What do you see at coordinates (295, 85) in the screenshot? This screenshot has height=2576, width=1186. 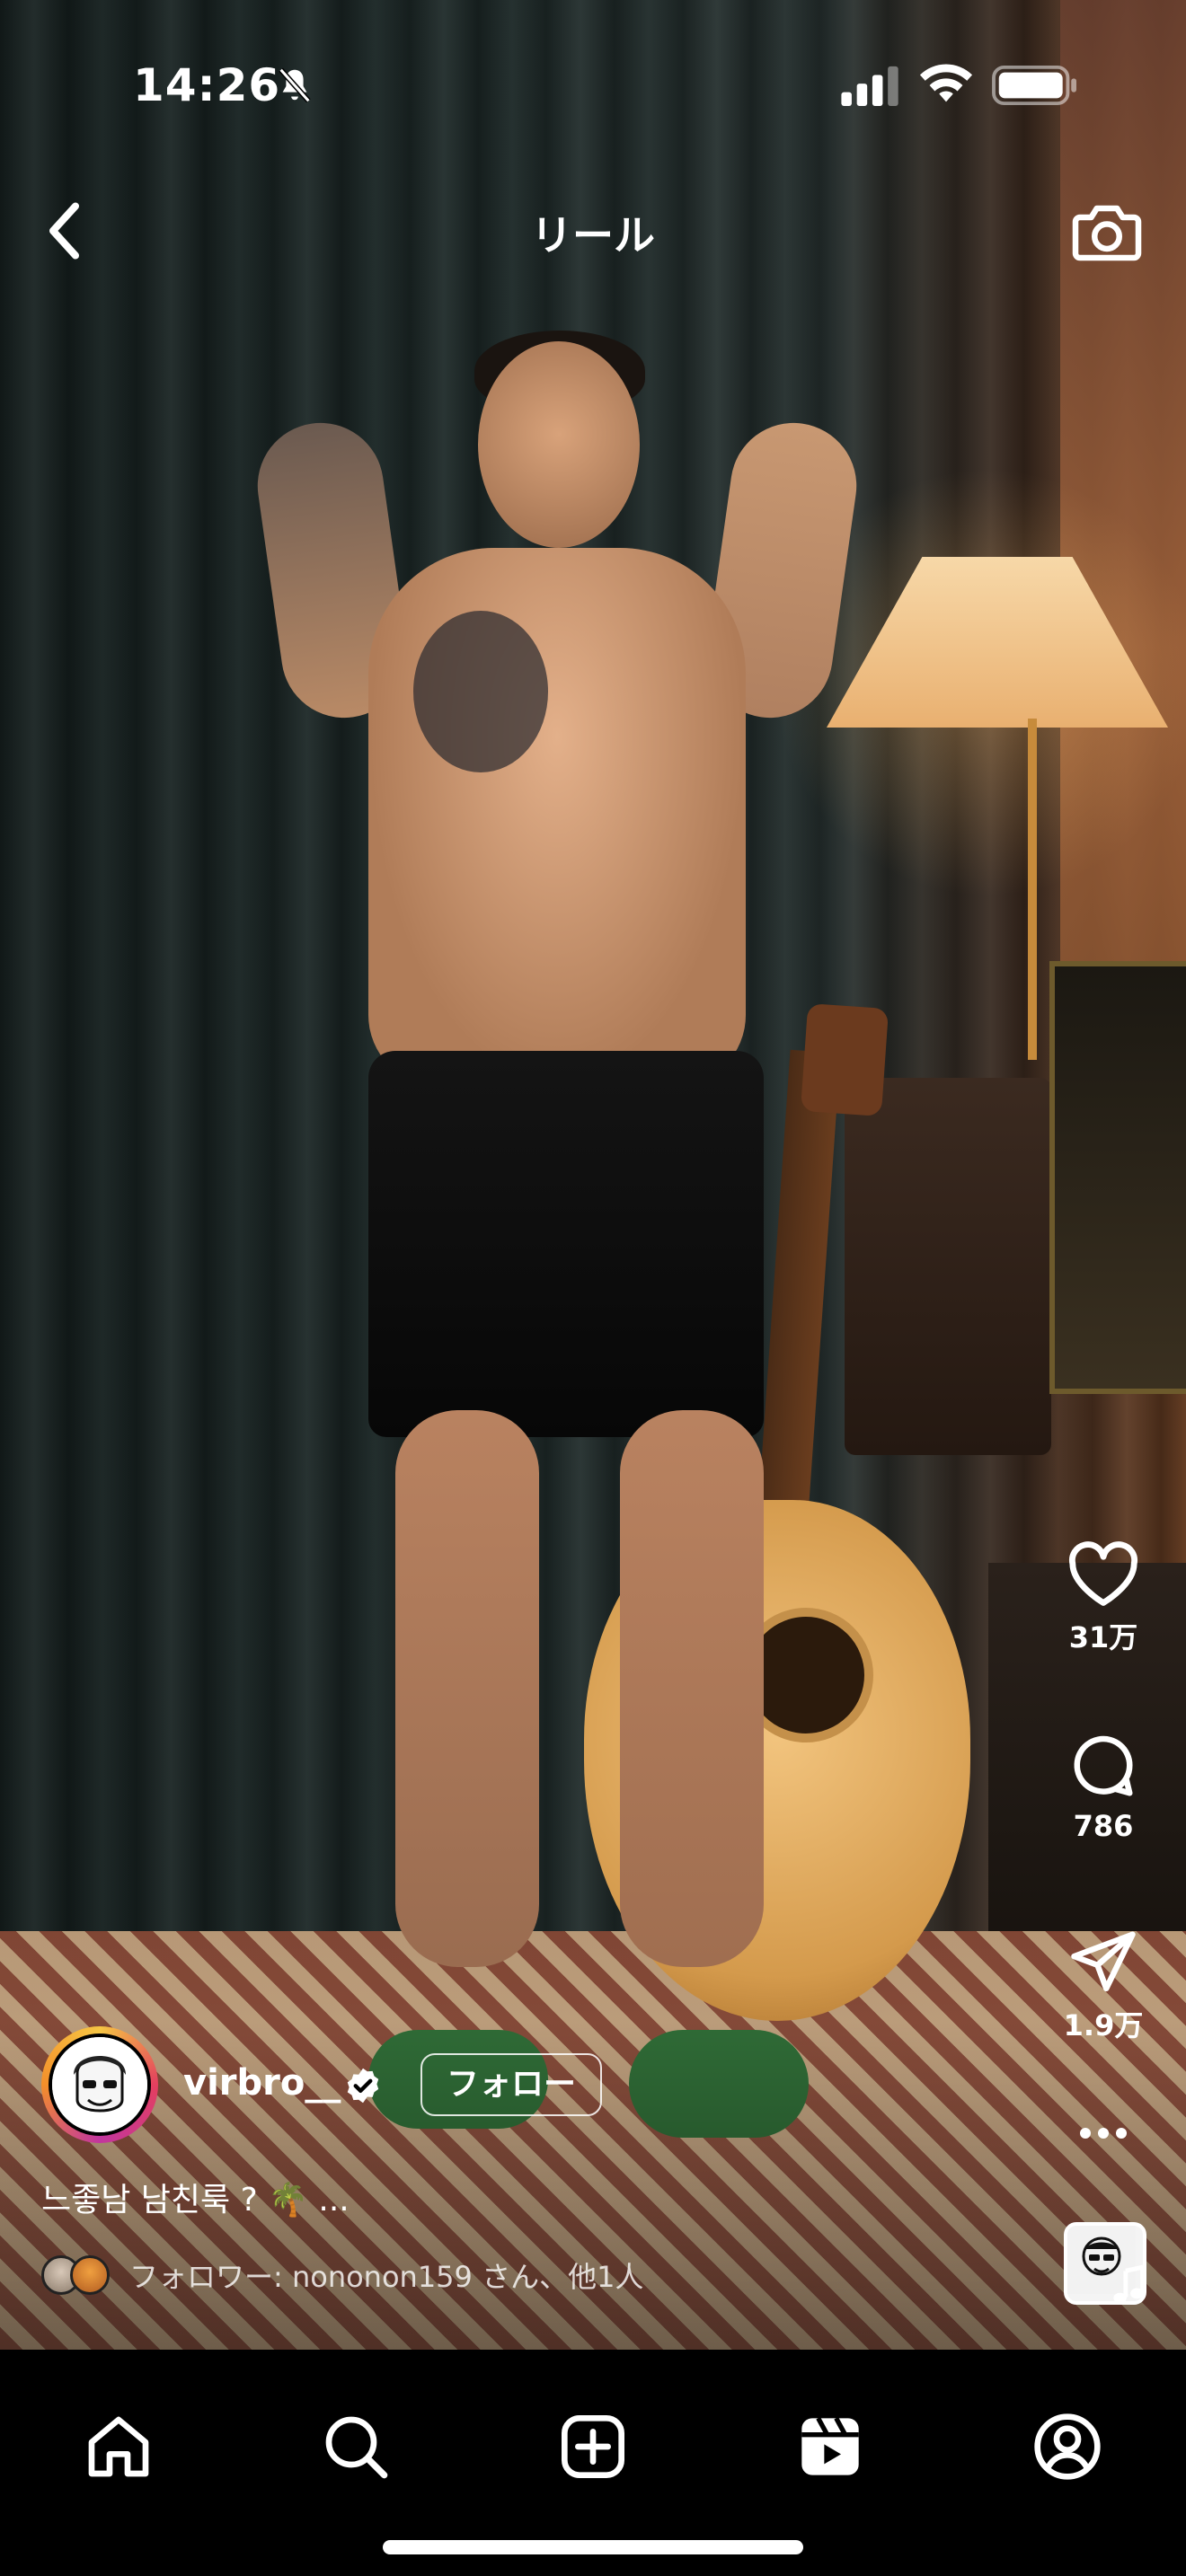 I see `bell-off-icon` at bounding box center [295, 85].